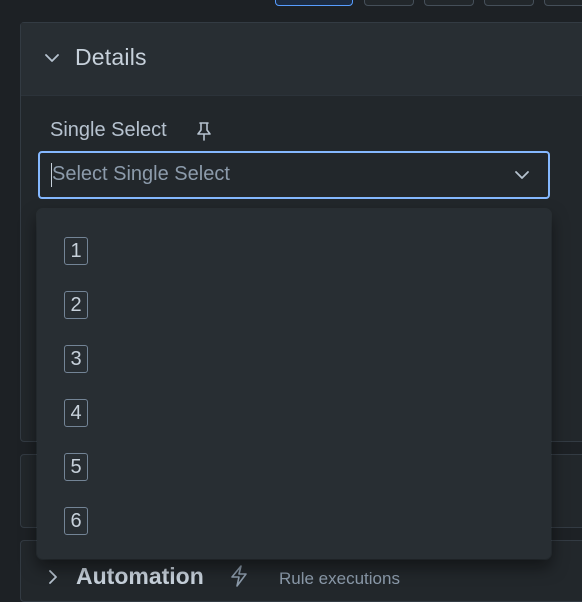  Describe the element at coordinates (108, 130) in the screenshot. I see `single-select-label: Single Select` at that location.